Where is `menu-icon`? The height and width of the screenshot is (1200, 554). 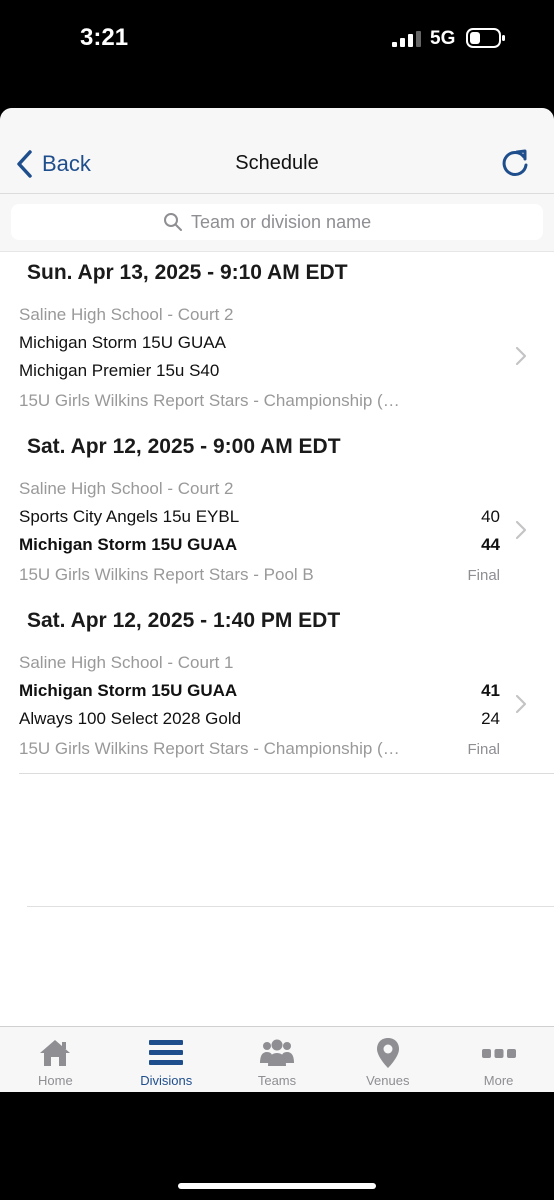 menu-icon is located at coordinates (166, 1052).